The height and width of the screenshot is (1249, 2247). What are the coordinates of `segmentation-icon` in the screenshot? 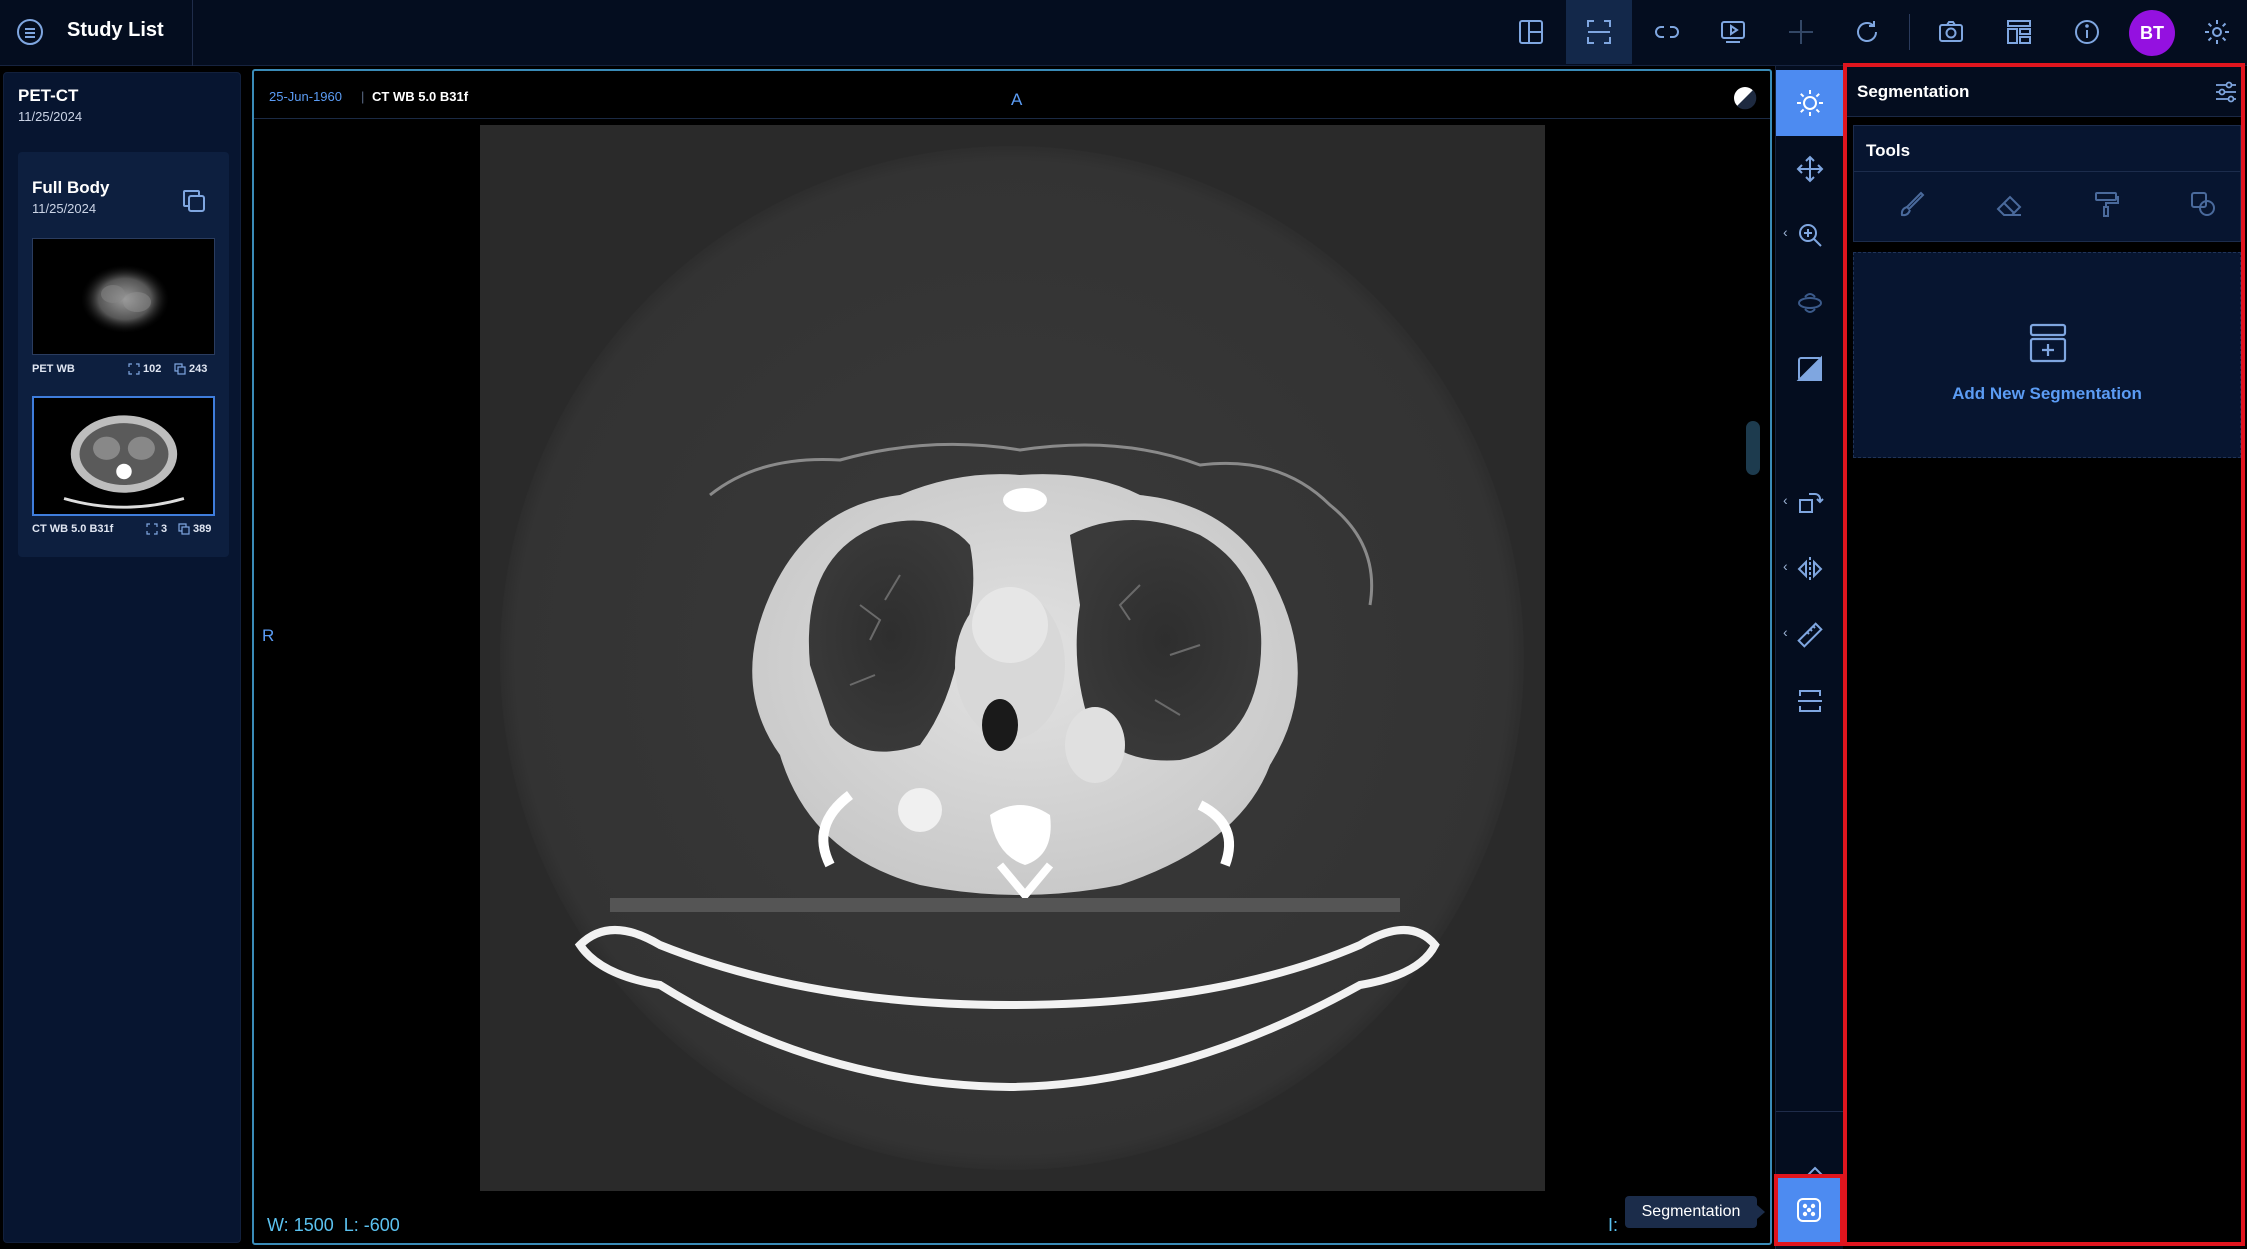 It's located at (1809, 1210).